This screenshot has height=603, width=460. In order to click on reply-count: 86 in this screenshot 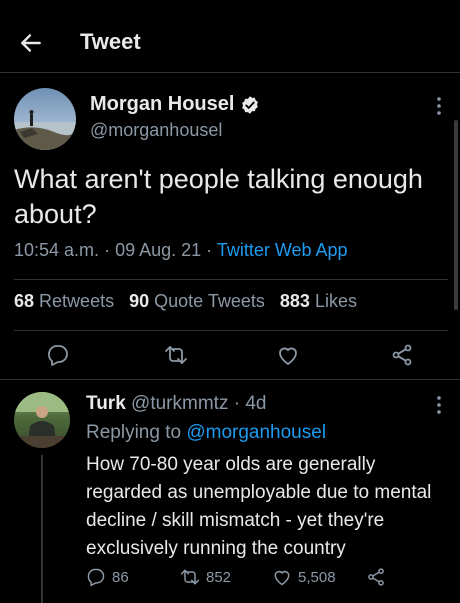, I will do `click(120, 577)`.